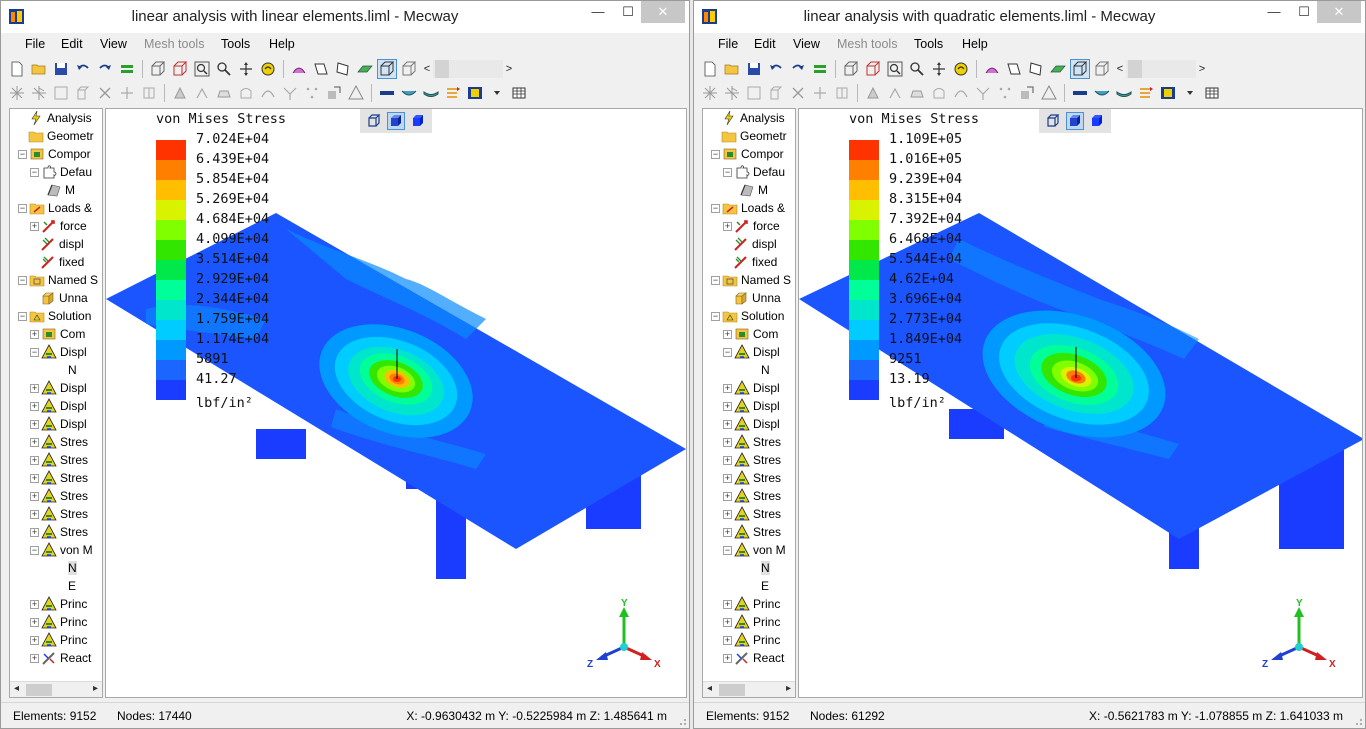 This screenshot has height=729, width=1366. Describe the element at coordinates (374, 121) in the screenshot. I see `wireframe-view-button` at that location.